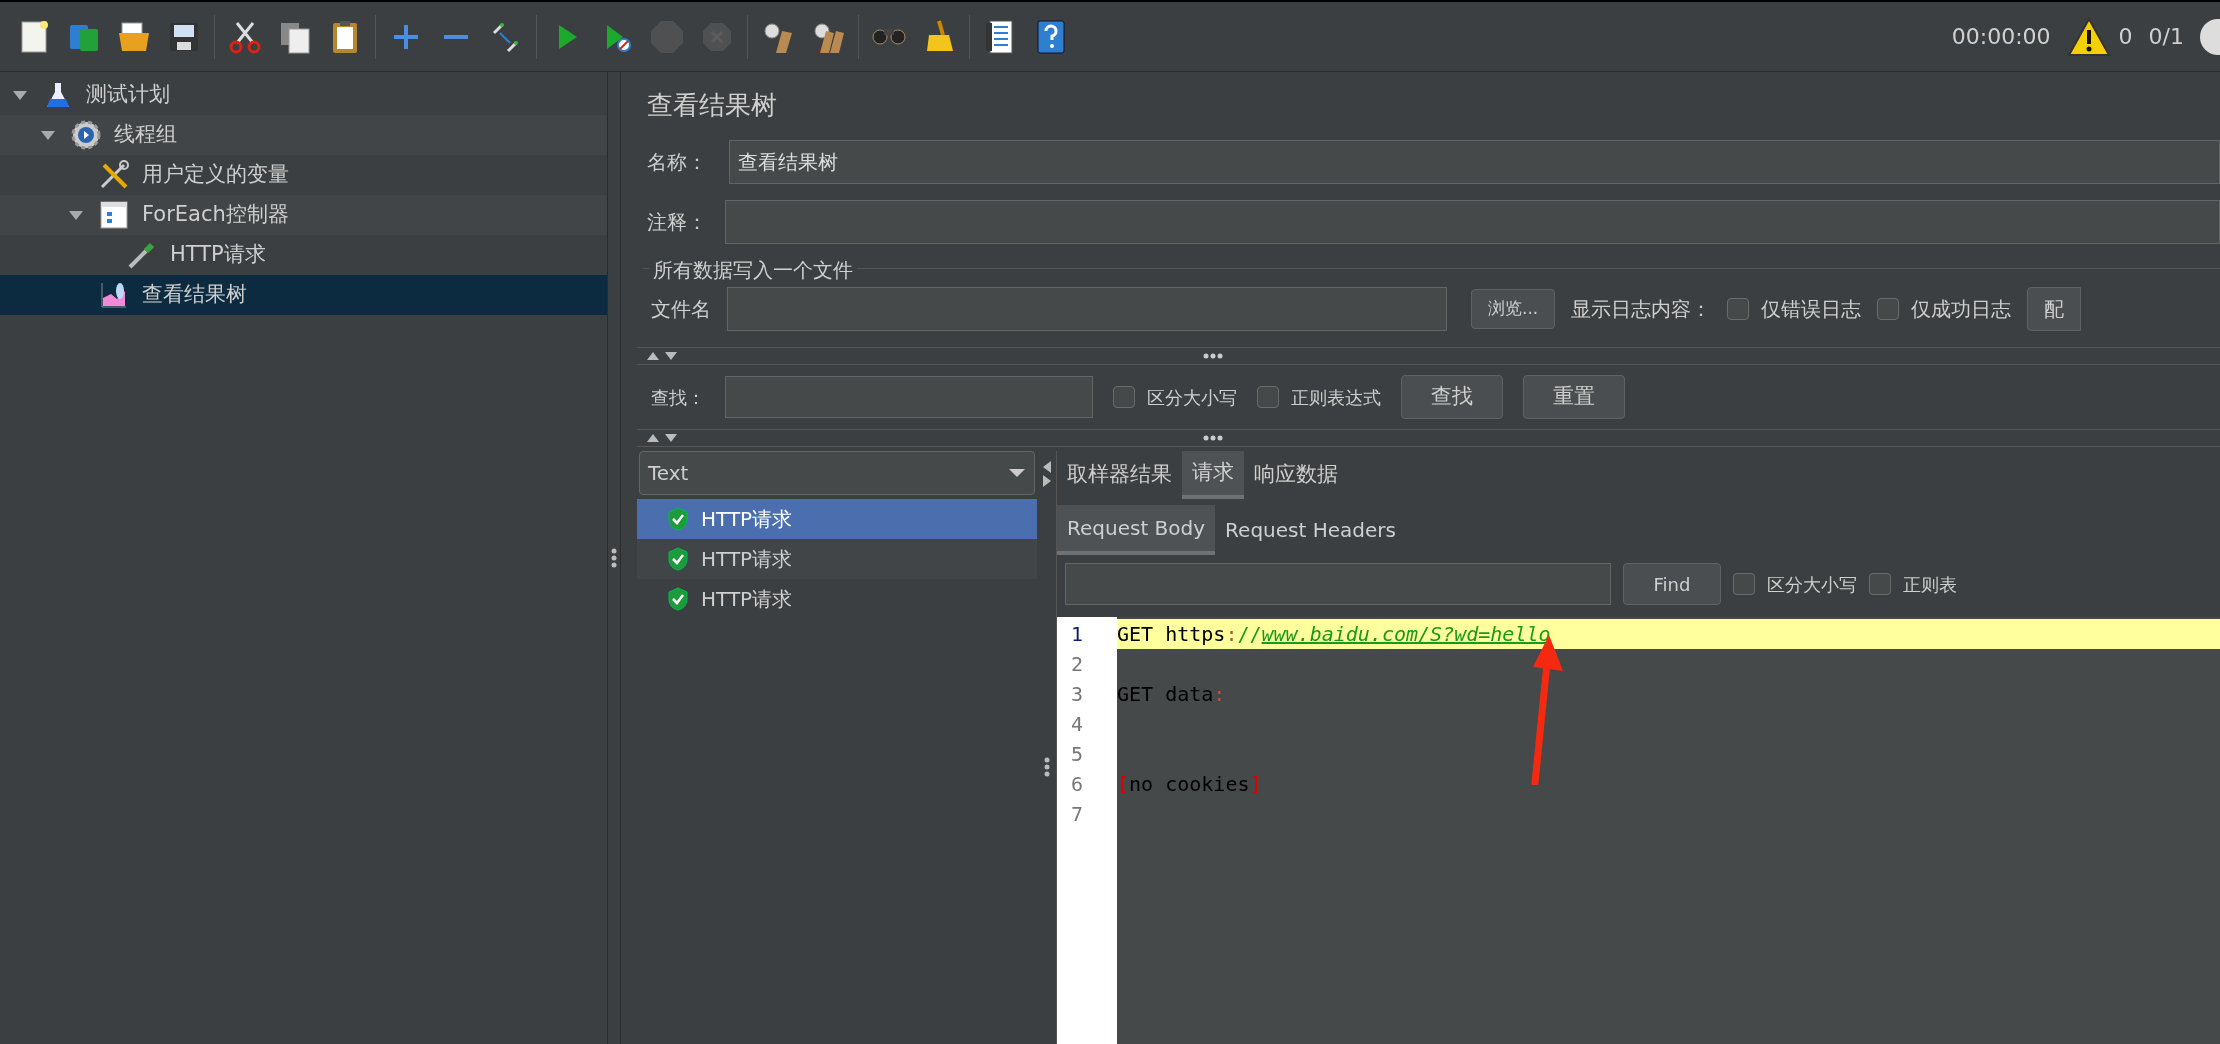 Image resolution: width=2220 pixels, height=1044 pixels. What do you see at coordinates (303, 215) in the screenshot?
I see `tree-item: ForEach控制器` at bounding box center [303, 215].